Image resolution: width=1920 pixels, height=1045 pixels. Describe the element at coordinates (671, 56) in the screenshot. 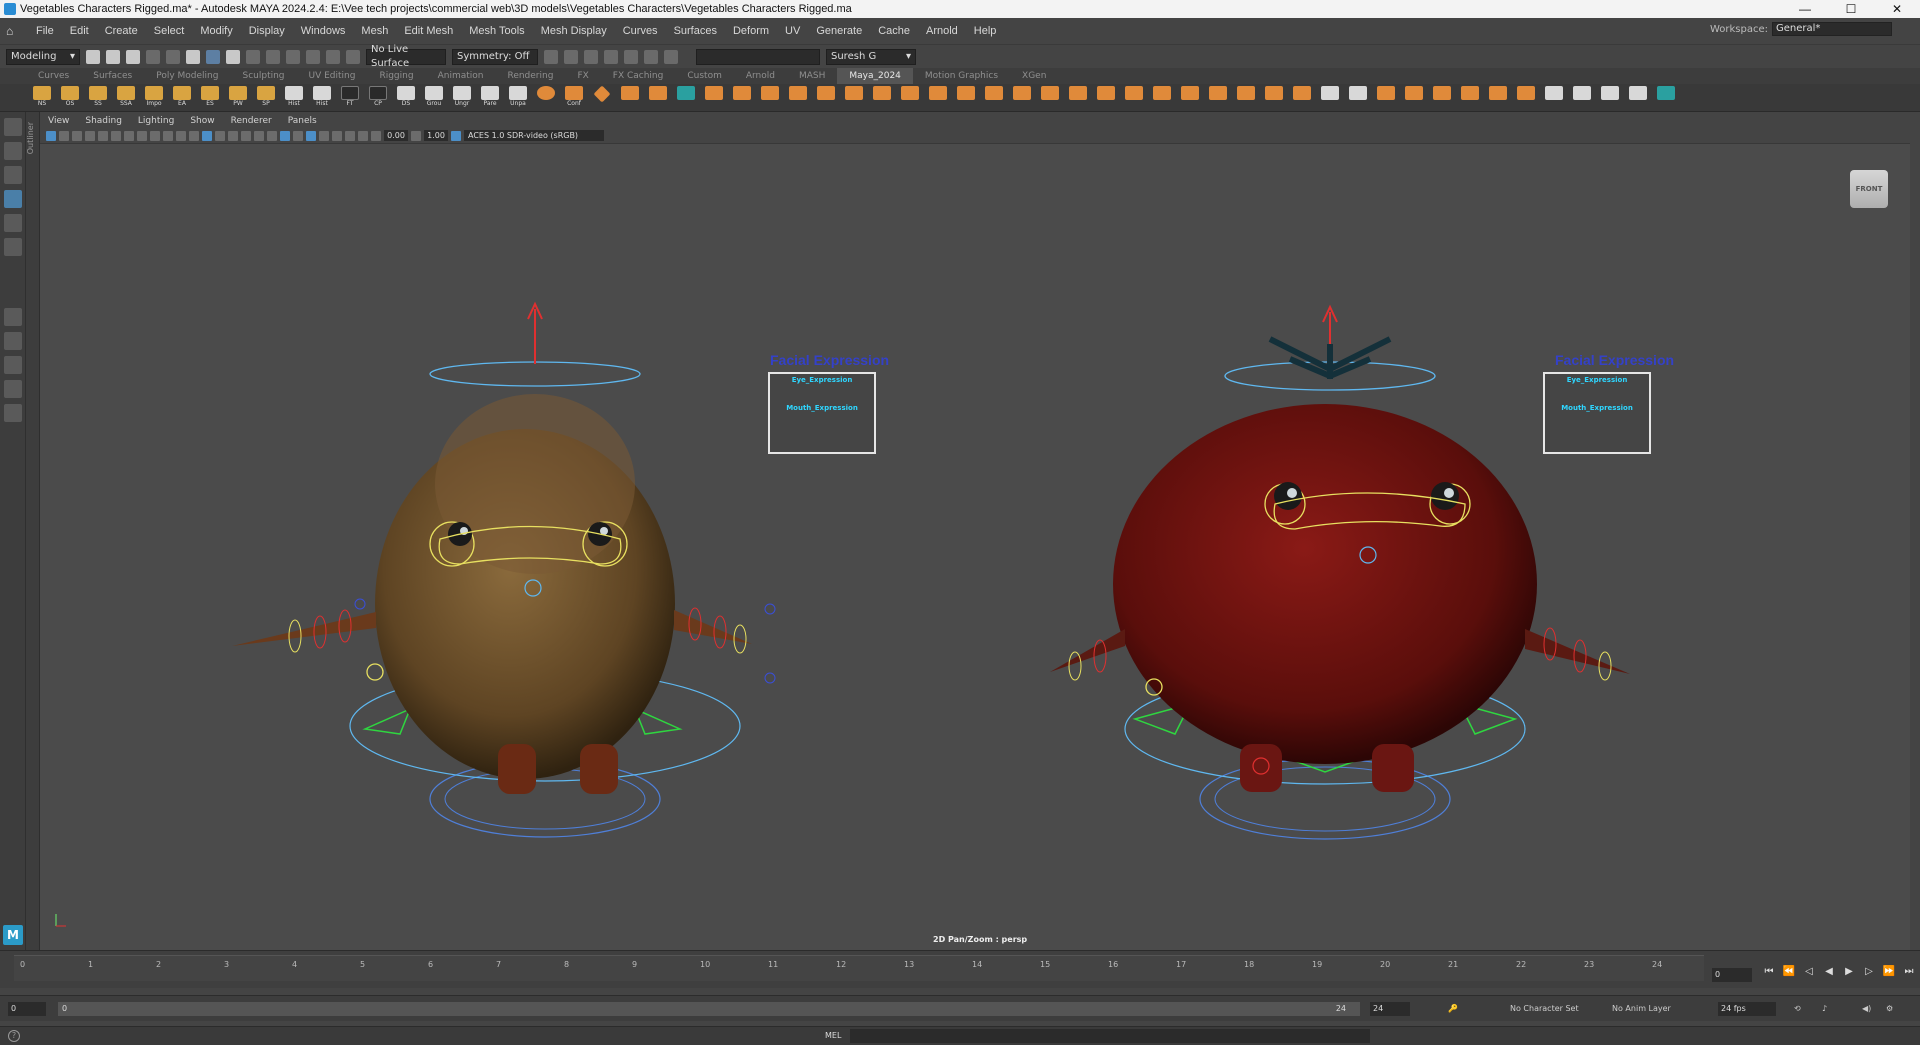

I see `pause-icon` at that location.